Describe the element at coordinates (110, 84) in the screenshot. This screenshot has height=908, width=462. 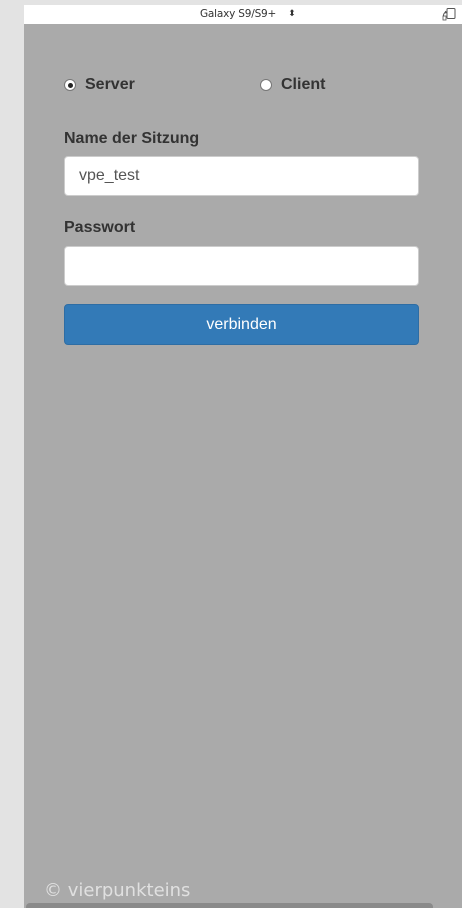
I see `server-radio-label: Server` at that location.